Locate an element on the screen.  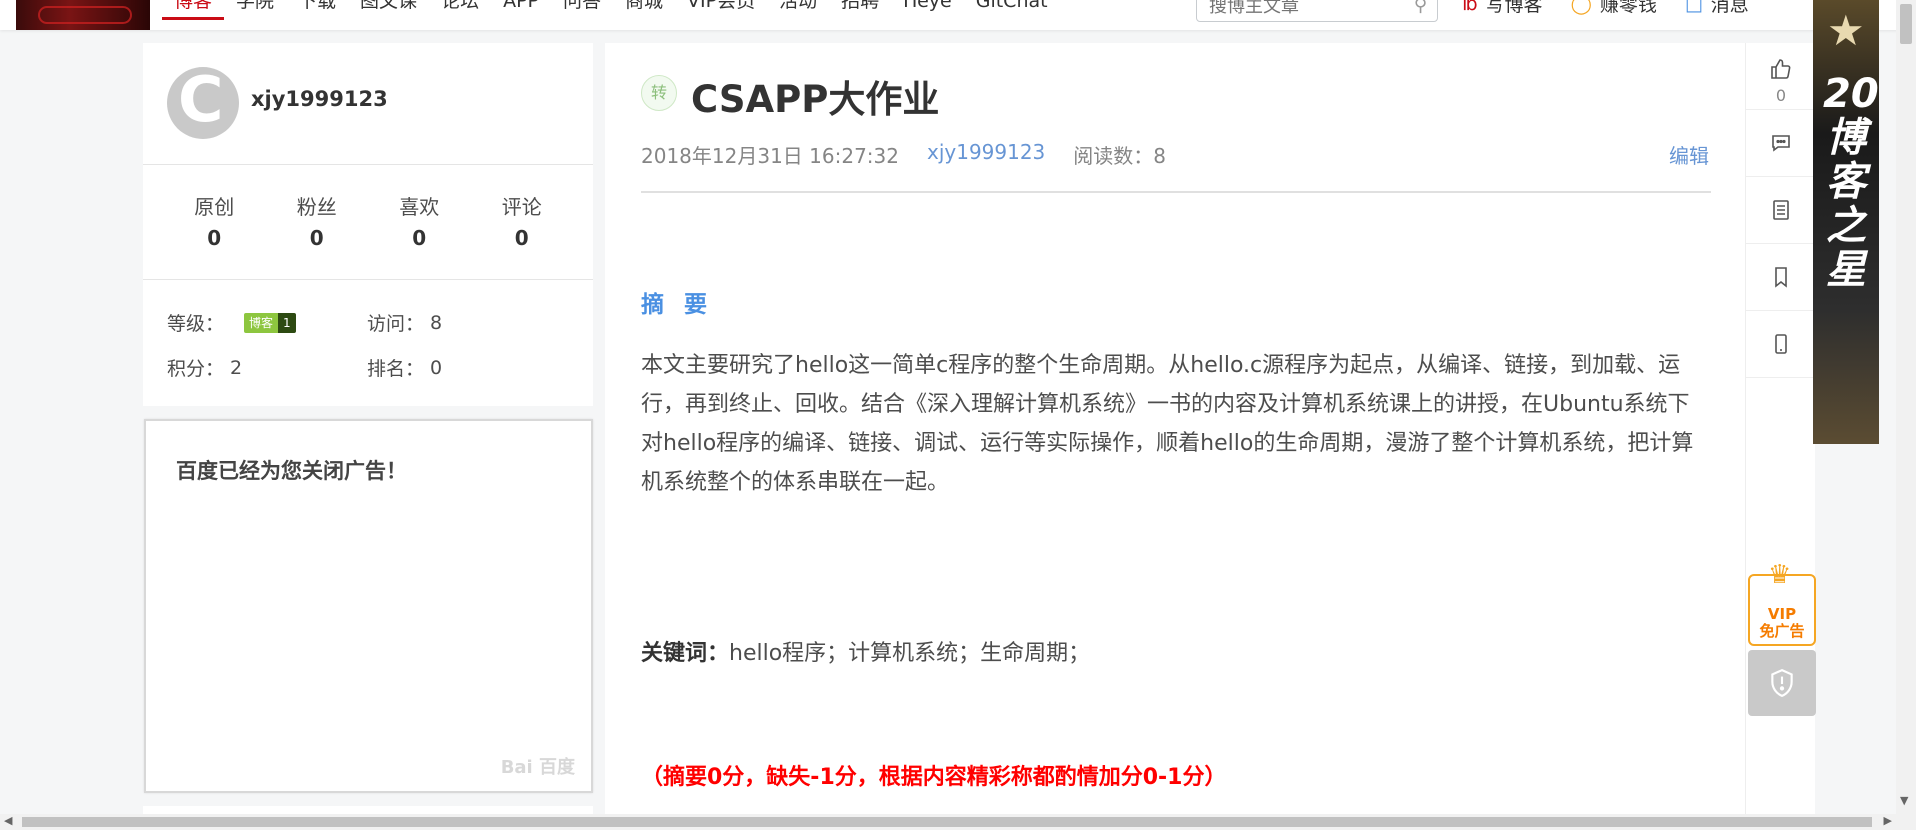
points-label: 积分： is located at coordinates (196, 369).